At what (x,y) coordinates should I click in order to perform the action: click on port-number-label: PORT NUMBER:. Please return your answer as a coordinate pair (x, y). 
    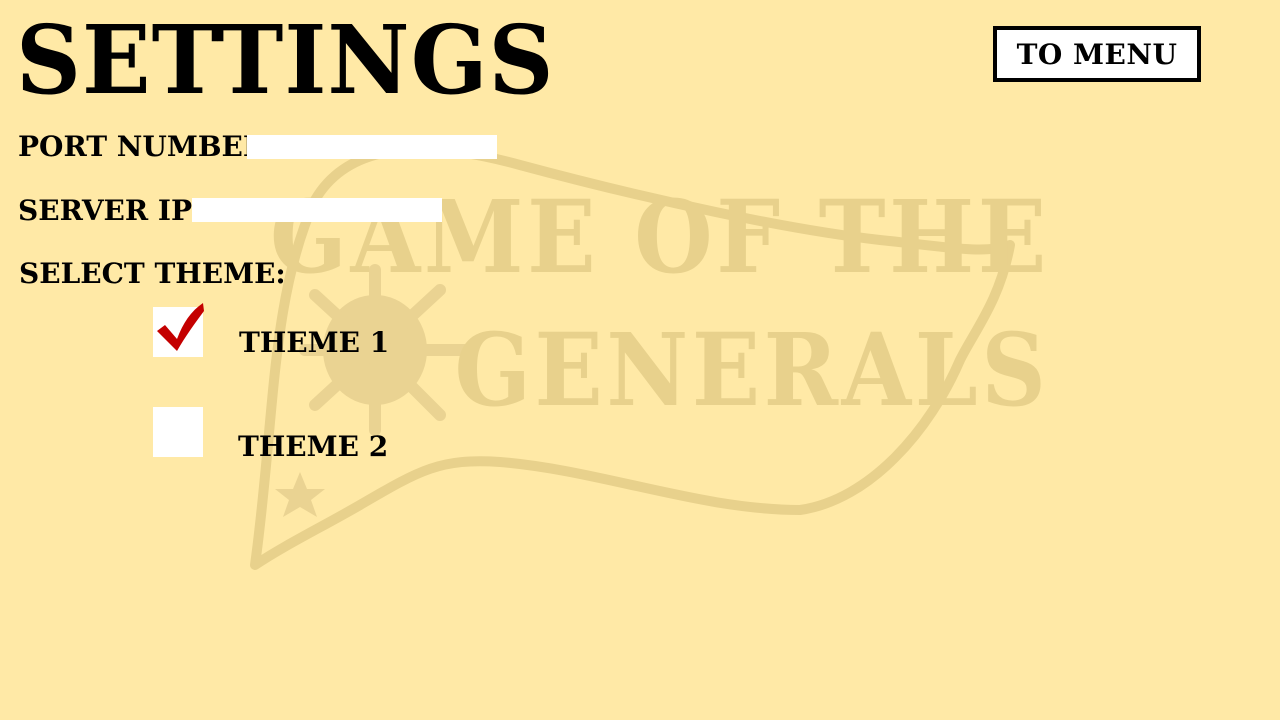
    Looking at the image, I should click on (147, 146).